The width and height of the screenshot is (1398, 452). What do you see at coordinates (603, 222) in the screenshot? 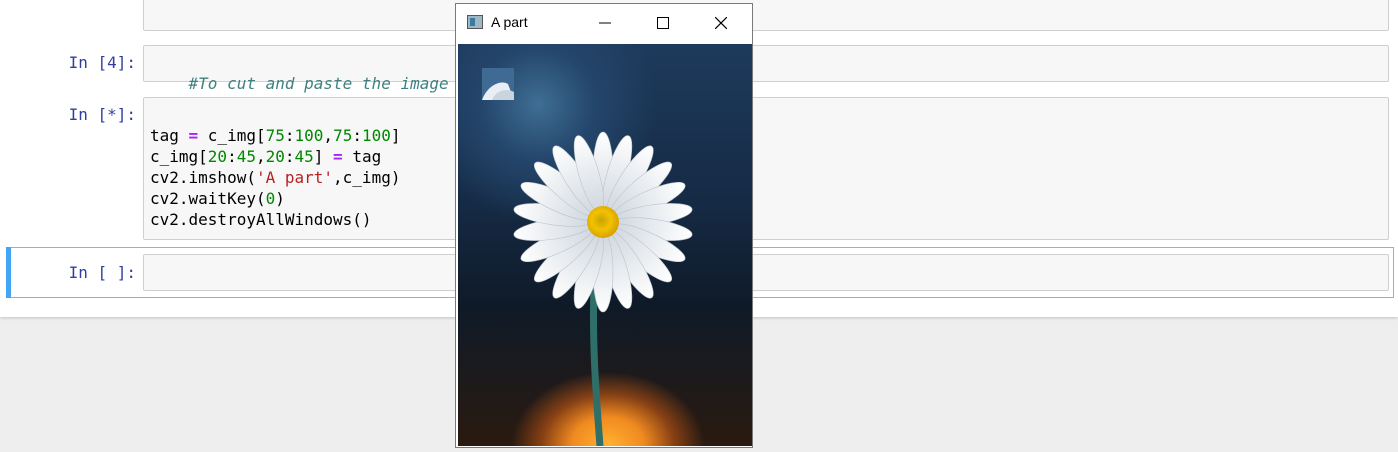
I see `flower-center` at bounding box center [603, 222].